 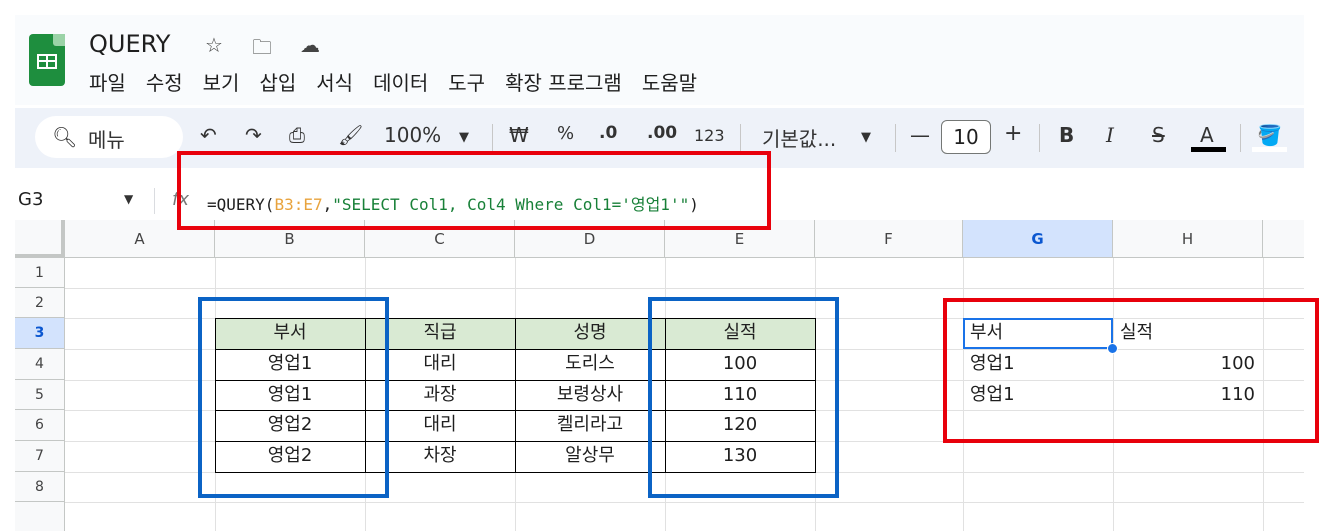 What do you see at coordinates (164, 81) in the screenshot?
I see `menu-edit: 수정` at bounding box center [164, 81].